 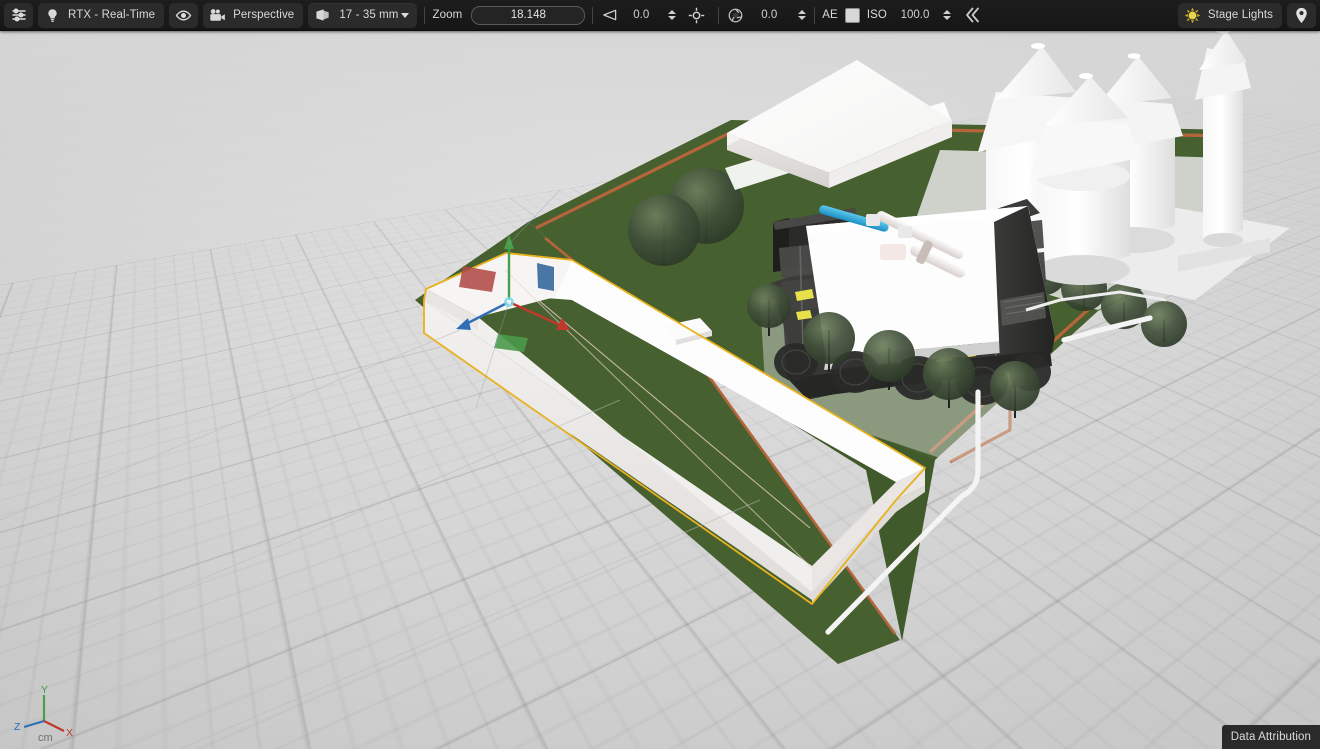 I want to click on location-button, so click(x=1301, y=15).